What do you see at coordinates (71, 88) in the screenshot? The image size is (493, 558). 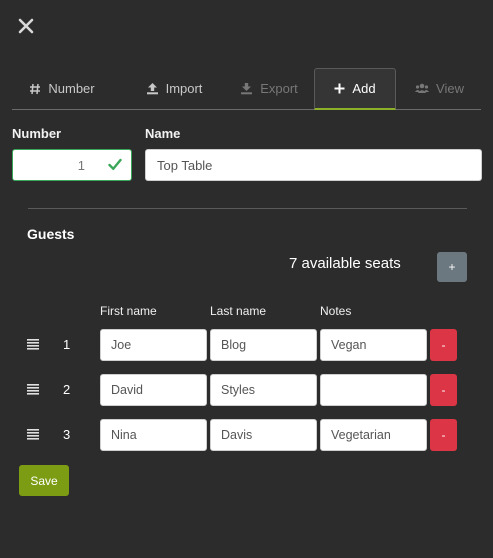 I see `tab-number-label: Number` at bounding box center [71, 88].